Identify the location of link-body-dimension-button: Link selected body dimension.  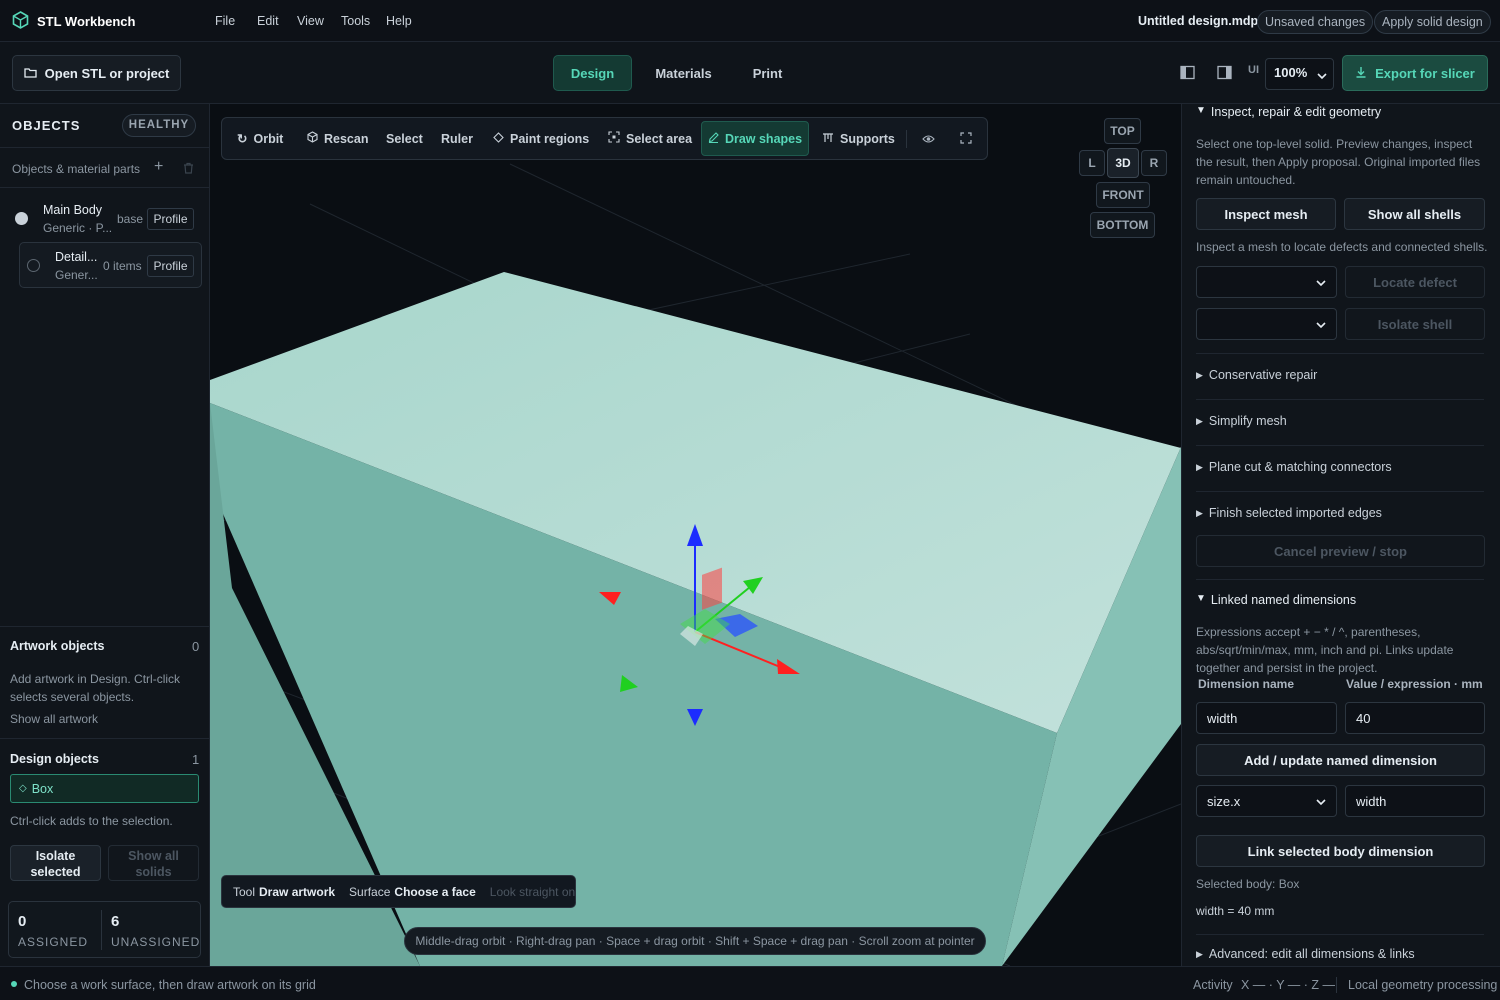
(1340, 851).